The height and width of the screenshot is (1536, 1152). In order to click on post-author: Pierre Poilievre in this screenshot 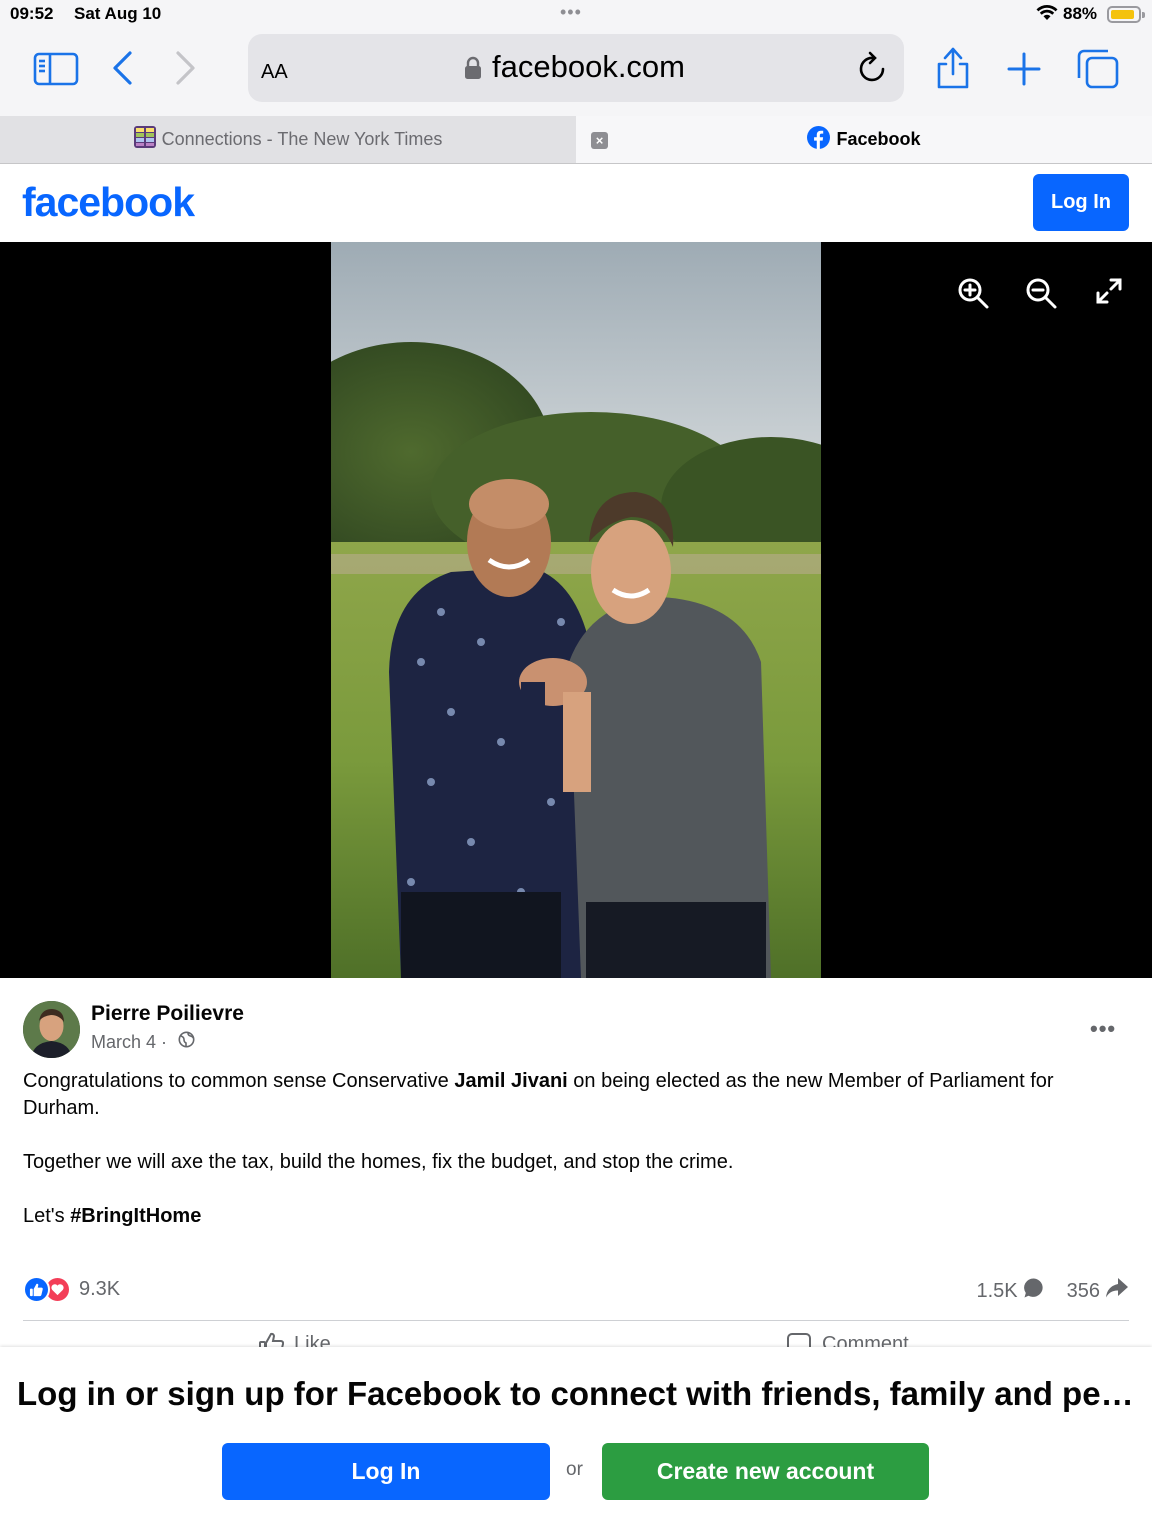, I will do `click(167, 1014)`.